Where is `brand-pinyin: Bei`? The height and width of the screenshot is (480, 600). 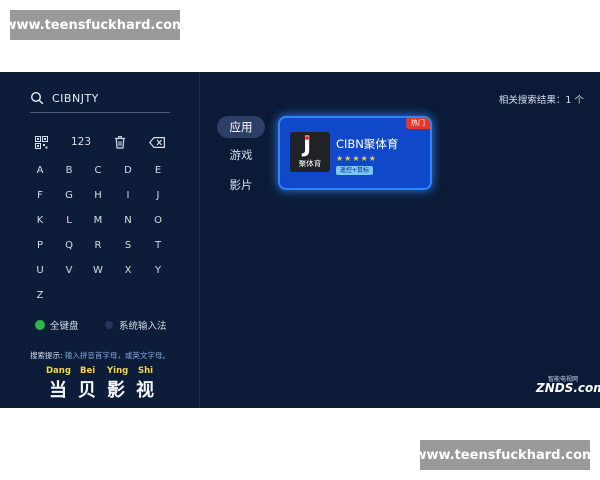 brand-pinyin: Bei is located at coordinates (88, 371).